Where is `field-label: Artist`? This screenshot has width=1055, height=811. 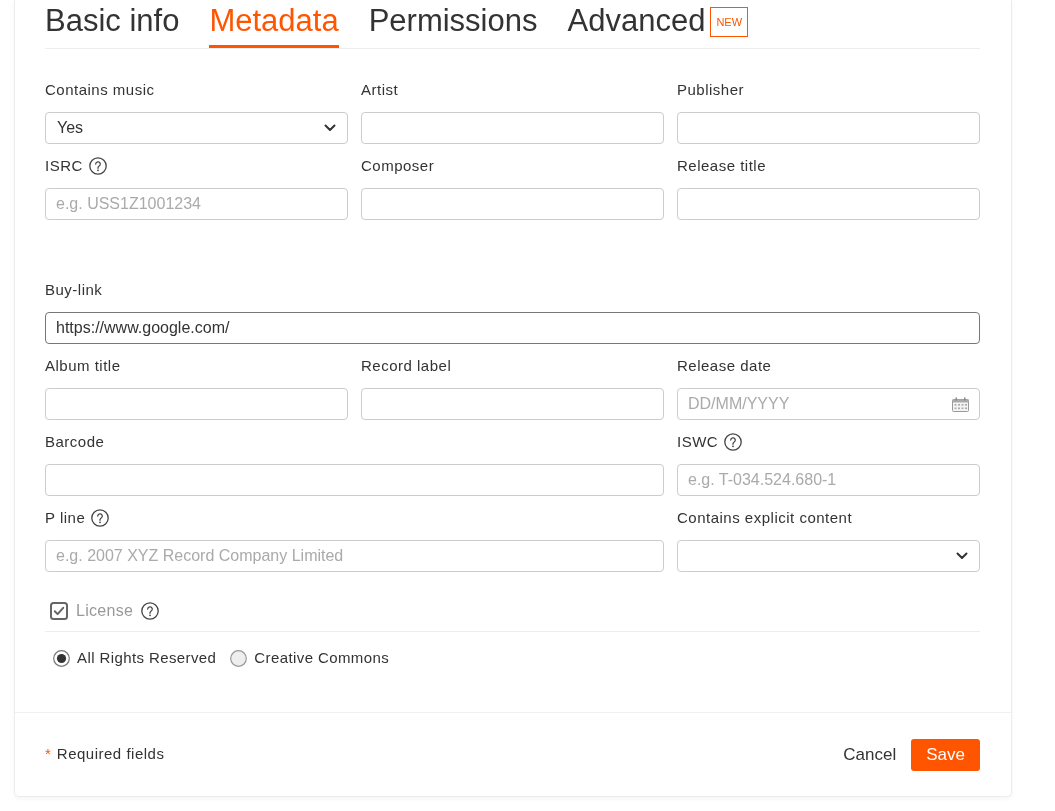
field-label: Artist is located at coordinates (380, 90).